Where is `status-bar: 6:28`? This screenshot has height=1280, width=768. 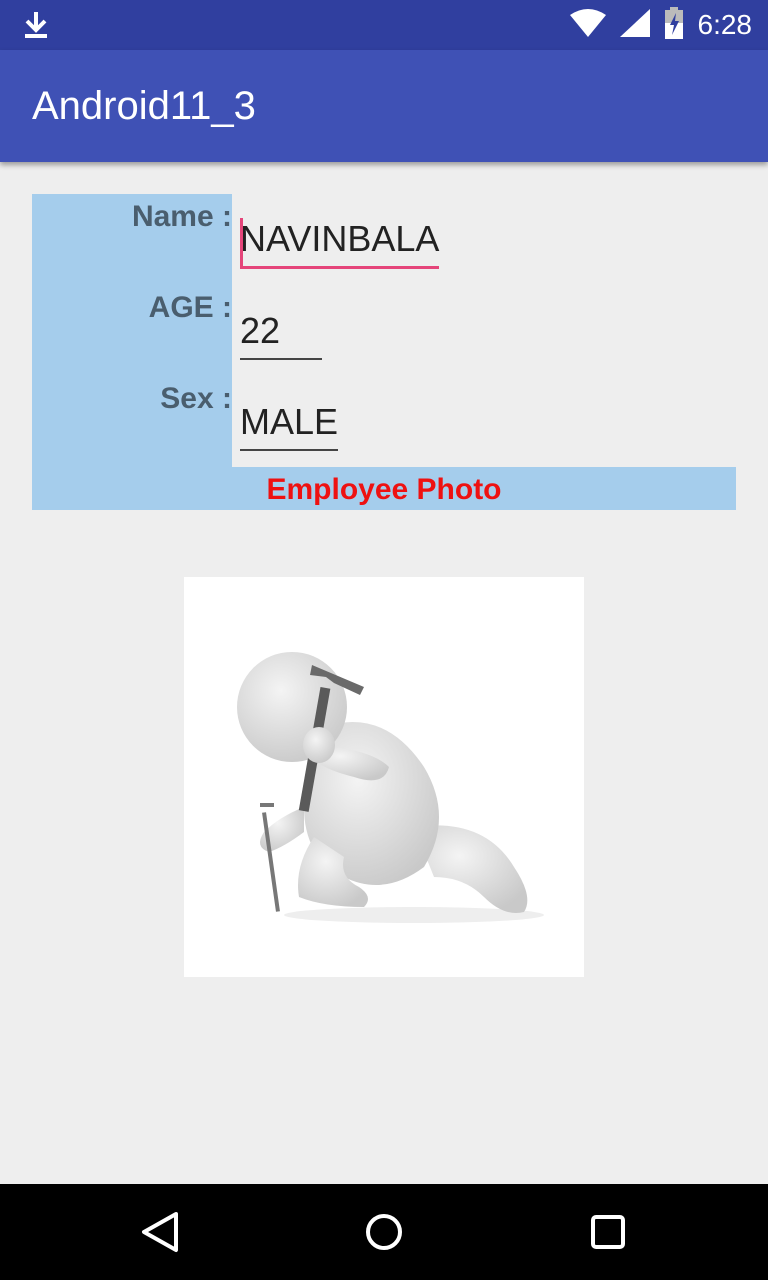 status-bar: 6:28 is located at coordinates (384, 25).